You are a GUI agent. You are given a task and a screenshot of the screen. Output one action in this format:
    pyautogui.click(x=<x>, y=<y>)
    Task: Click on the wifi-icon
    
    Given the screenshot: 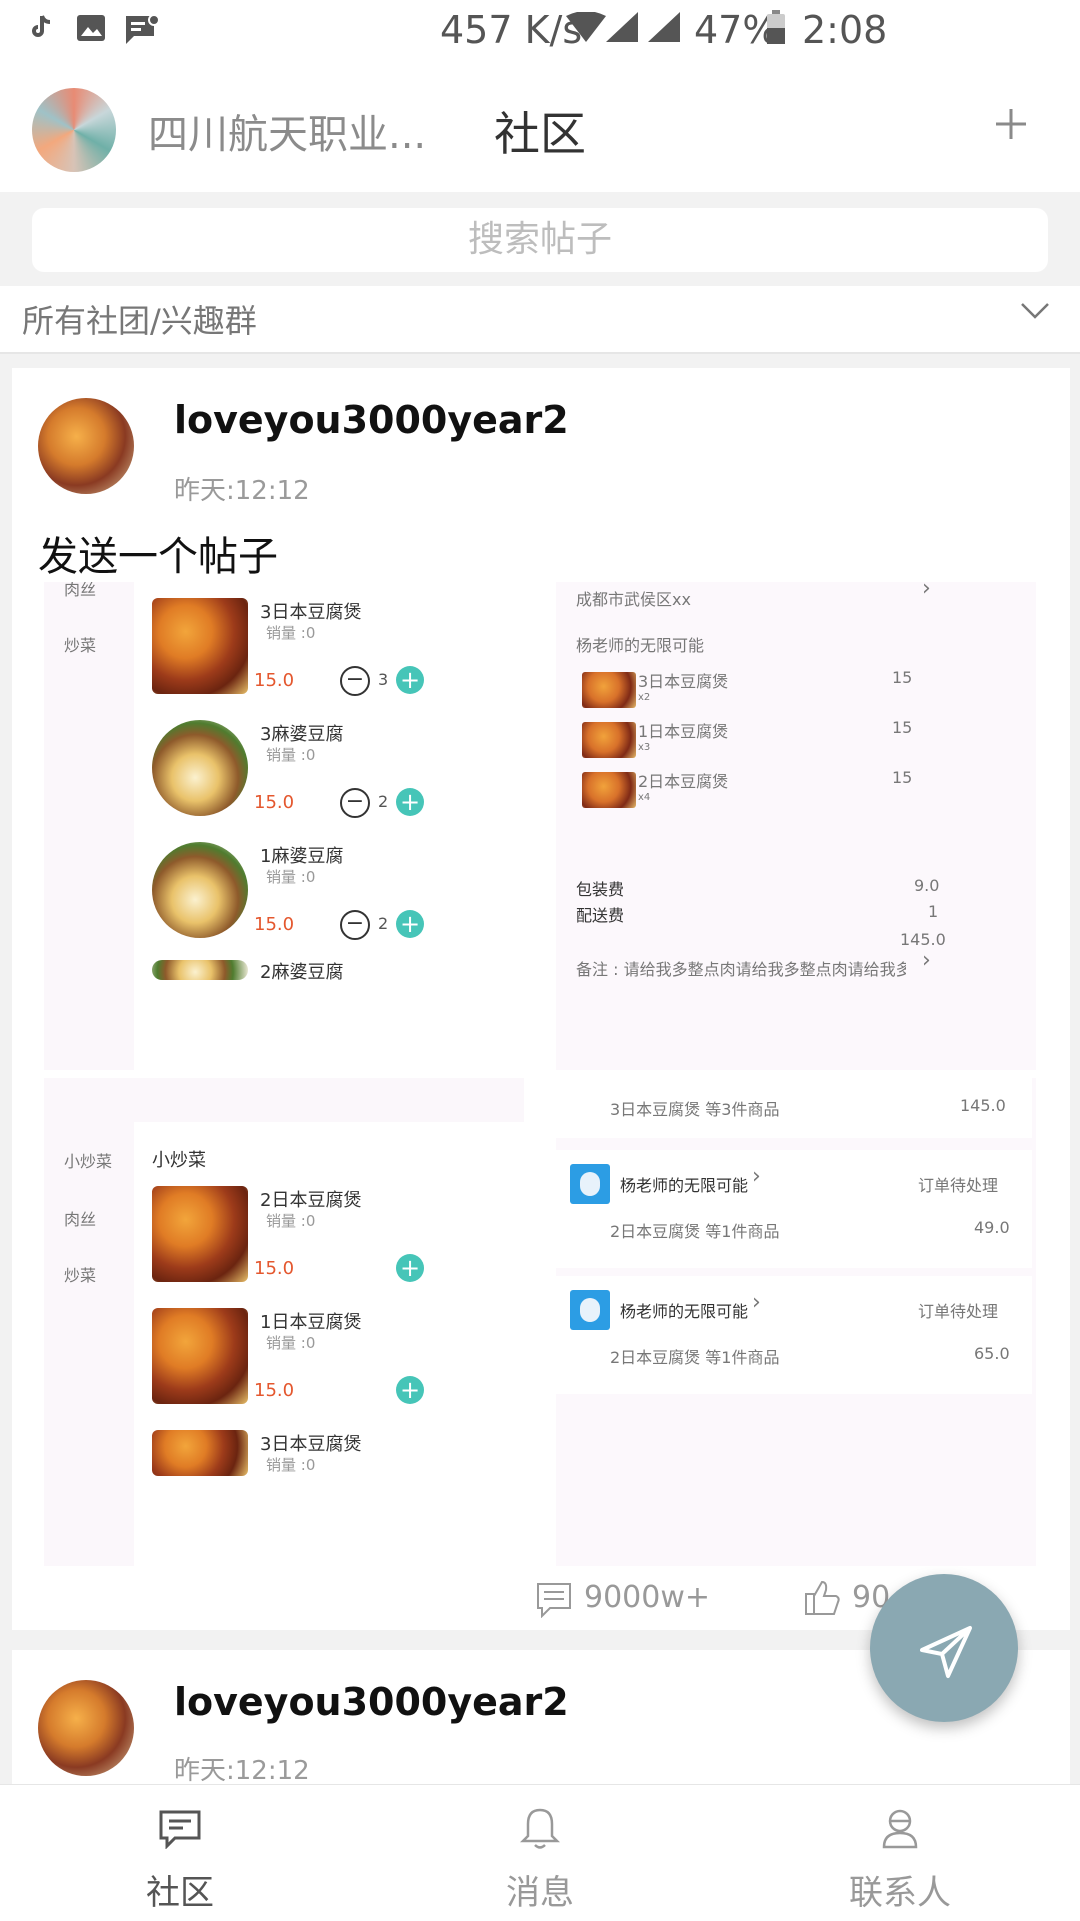 What is the action you would take?
    pyautogui.click(x=586, y=28)
    